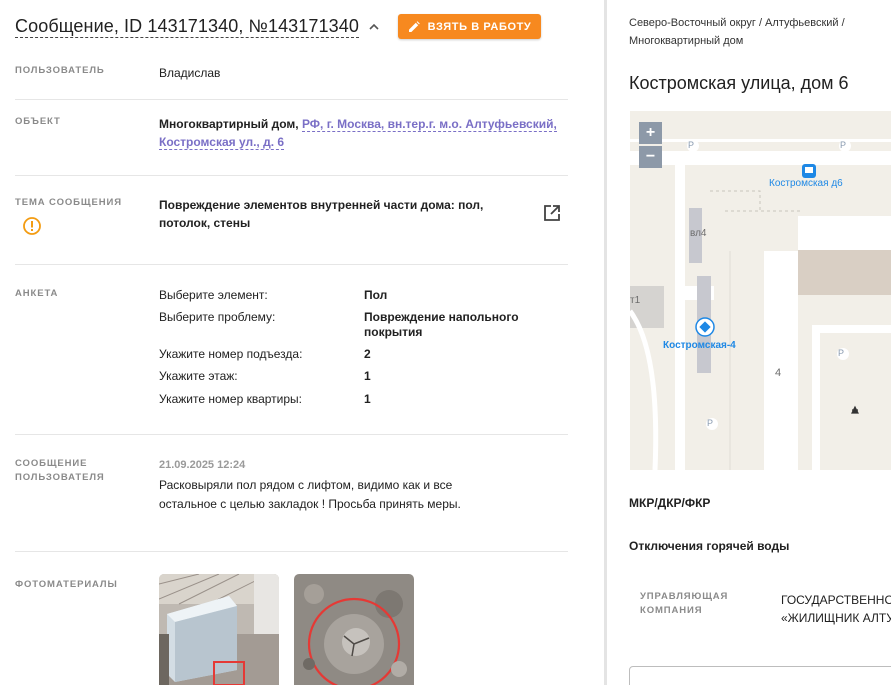 Image resolution: width=891 pixels, height=685 pixels. Describe the element at coordinates (60, 477) in the screenshot. I see `user-message-label-2: ПОЛЬЗОВАТЕЛЯ` at that location.